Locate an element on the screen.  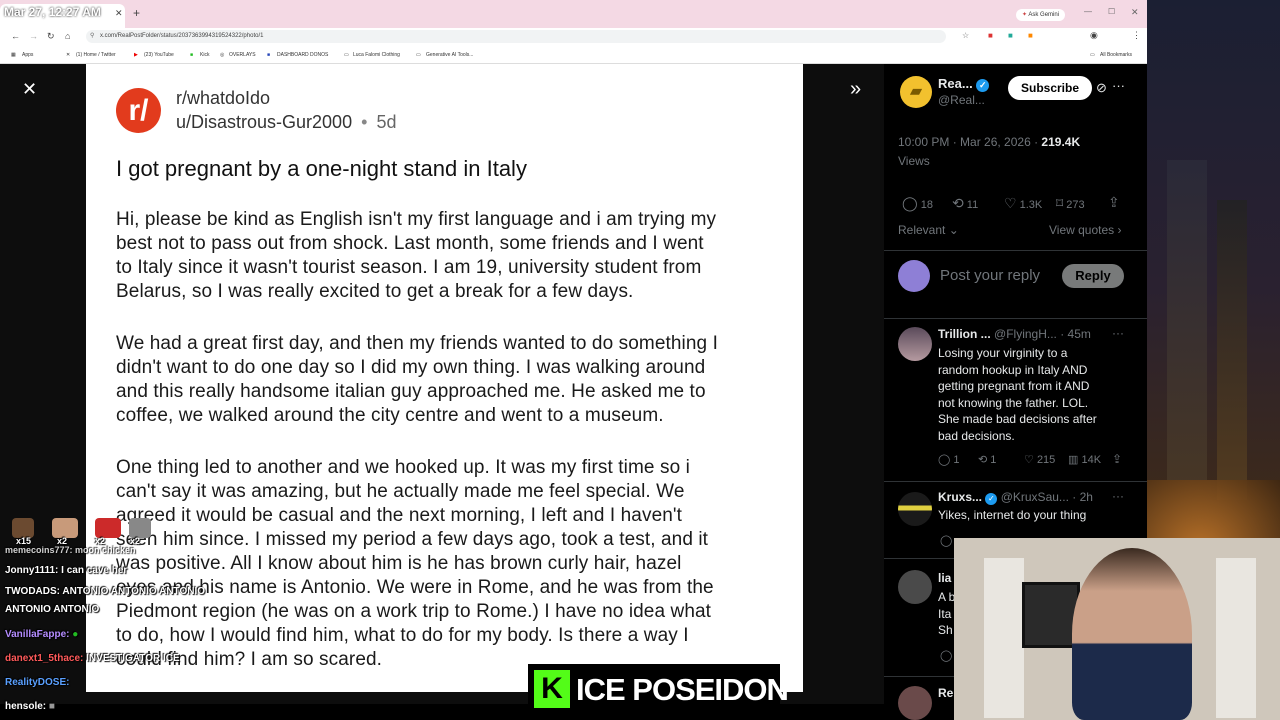
emote-image is located at coordinates (107, 528).